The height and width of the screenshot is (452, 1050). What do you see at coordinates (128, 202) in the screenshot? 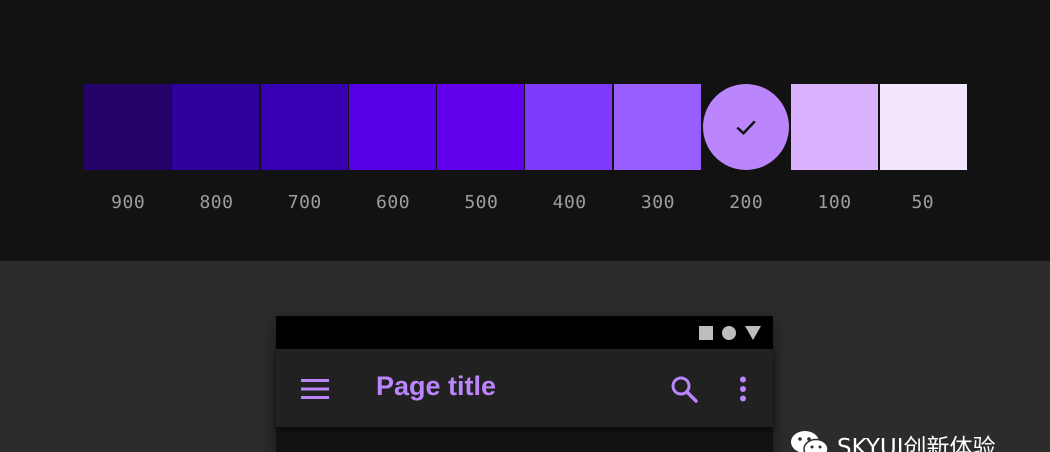
I see `swatch-label: 900` at bounding box center [128, 202].